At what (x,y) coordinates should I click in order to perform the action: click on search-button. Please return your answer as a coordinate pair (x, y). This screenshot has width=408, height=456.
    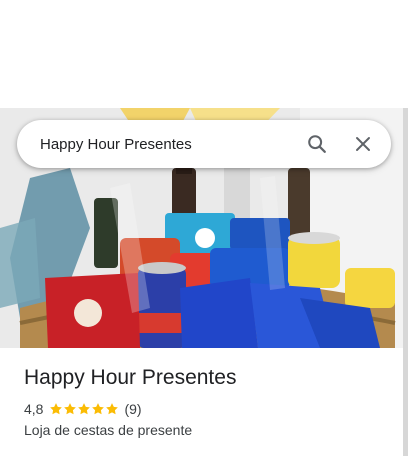
    Looking at the image, I should click on (317, 144).